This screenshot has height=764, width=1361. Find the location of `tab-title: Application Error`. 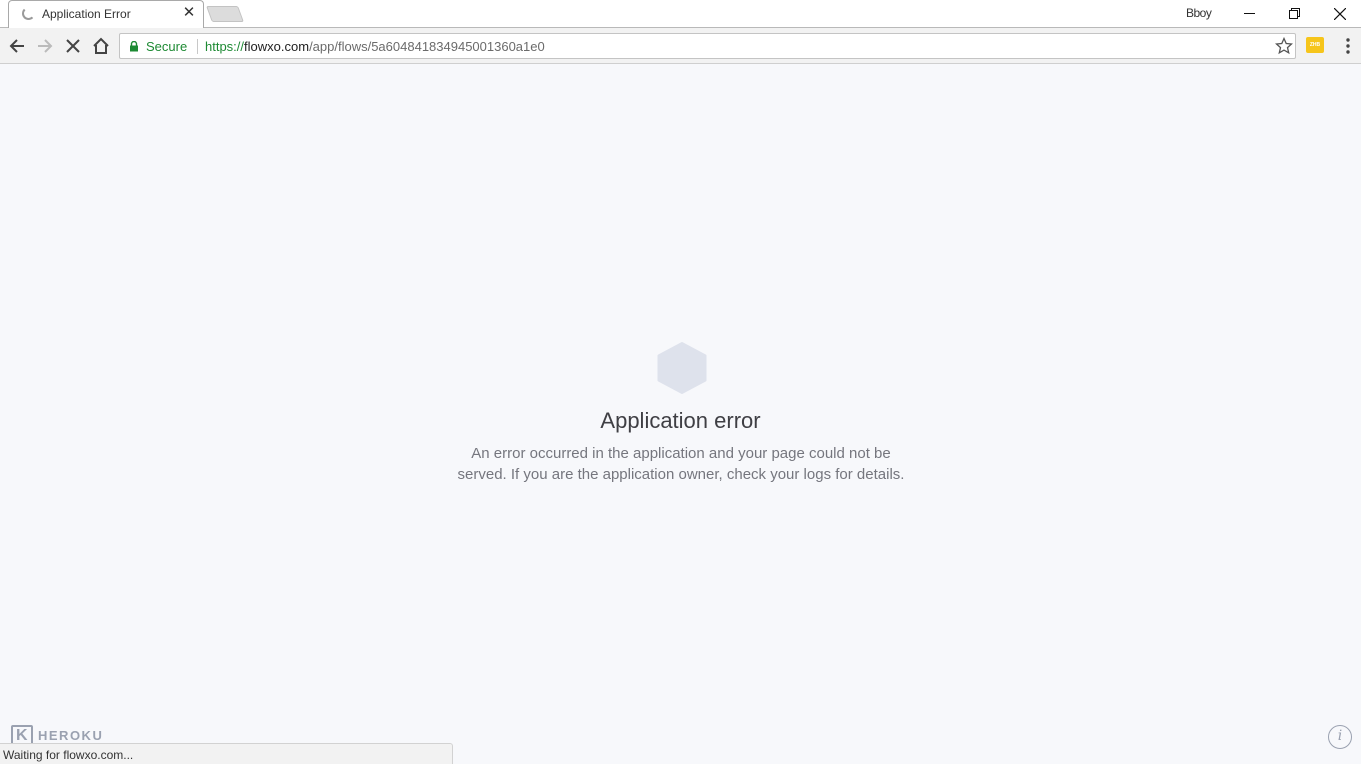

tab-title: Application Error is located at coordinates (86, 14).